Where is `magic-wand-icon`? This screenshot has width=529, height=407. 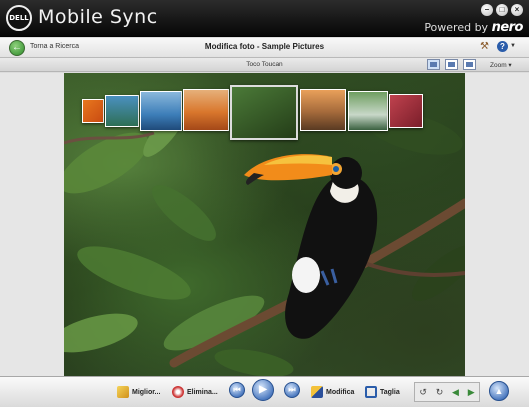 magic-wand-icon is located at coordinates (123, 392).